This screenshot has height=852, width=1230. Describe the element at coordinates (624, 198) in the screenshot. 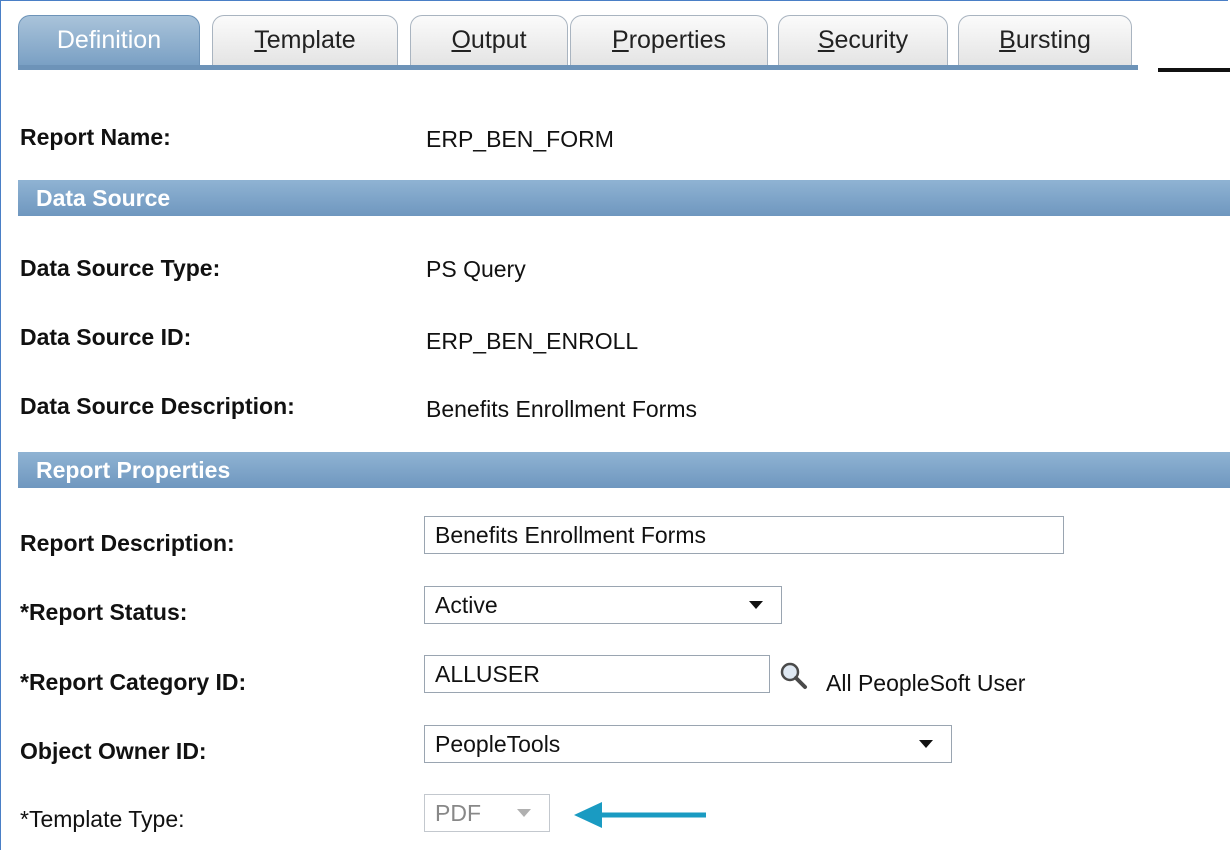

I see `data-source-header: Data Source` at that location.